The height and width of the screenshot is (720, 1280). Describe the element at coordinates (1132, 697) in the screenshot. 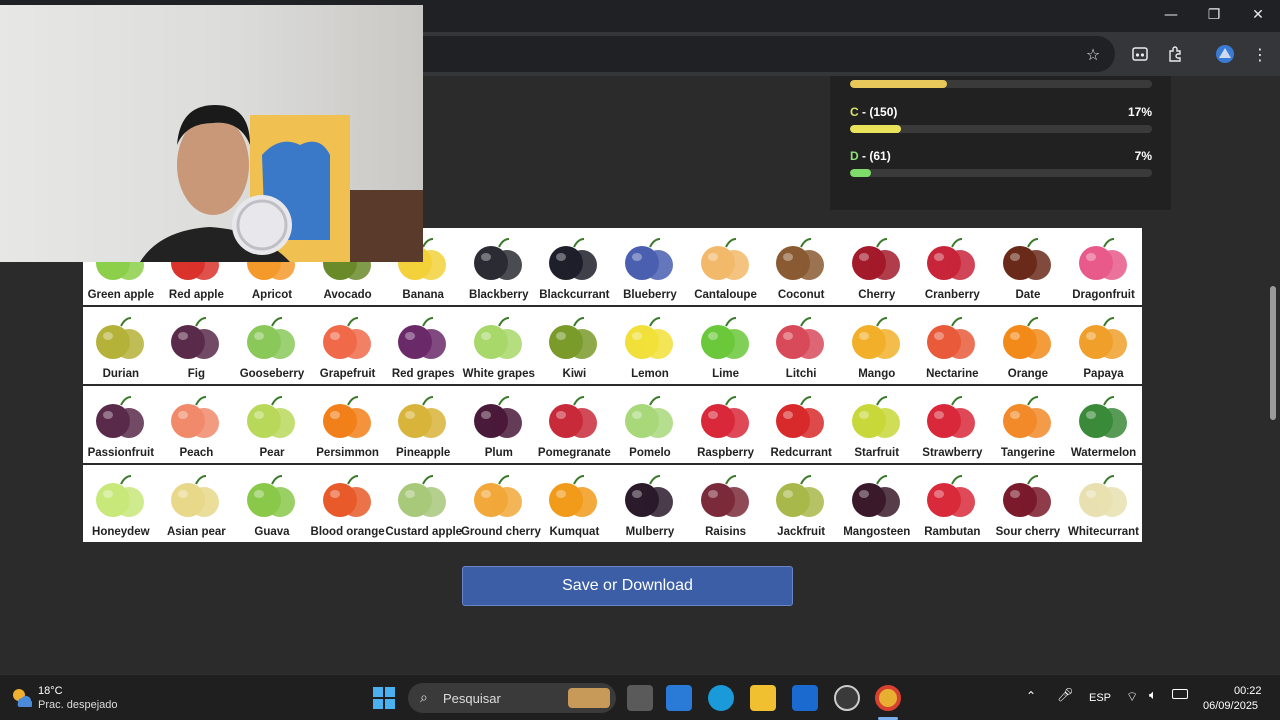

I see `wifi-icon: ⌔` at that location.